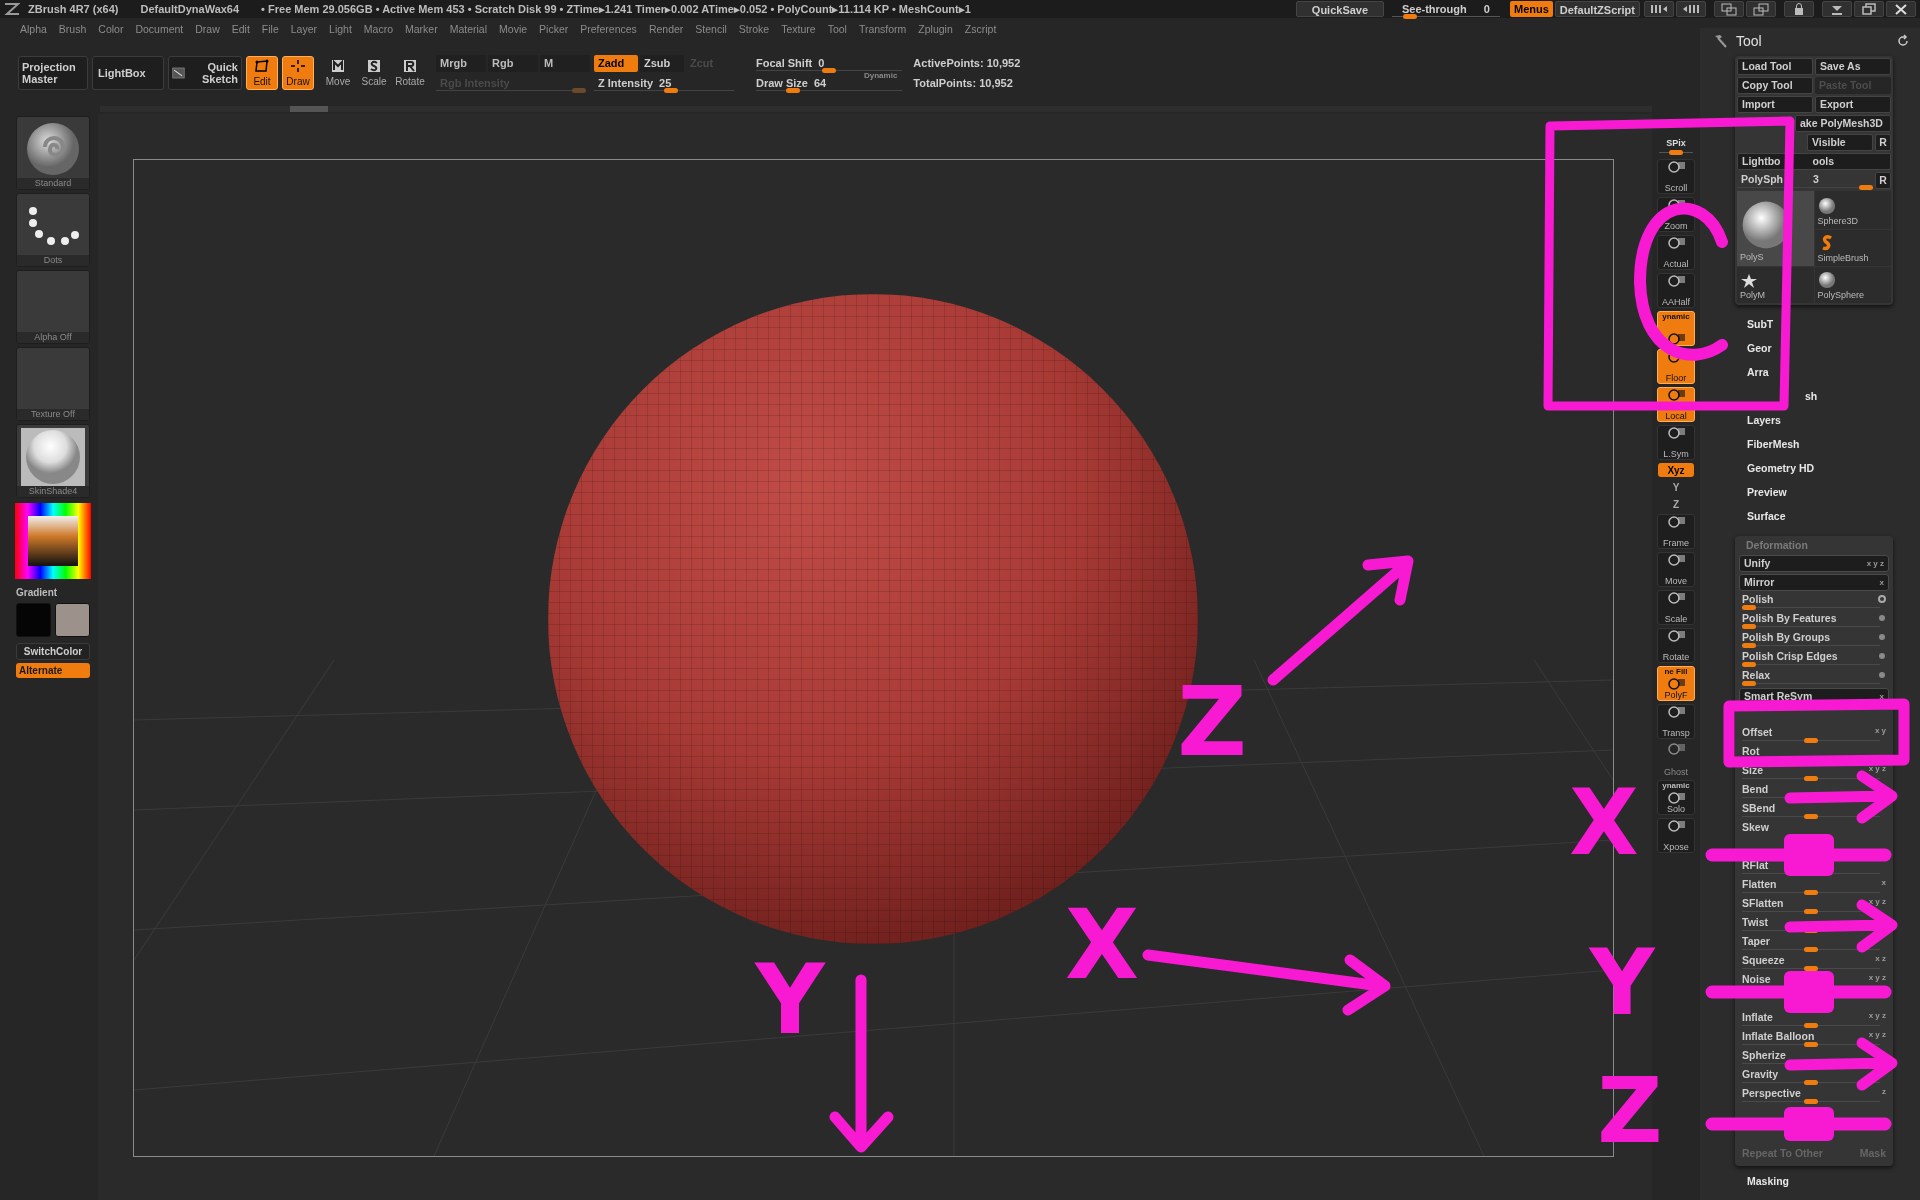  Describe the element at coordinates (53, 670) in the screenshot. I see `alternate-toggle: Alternate` at that location.